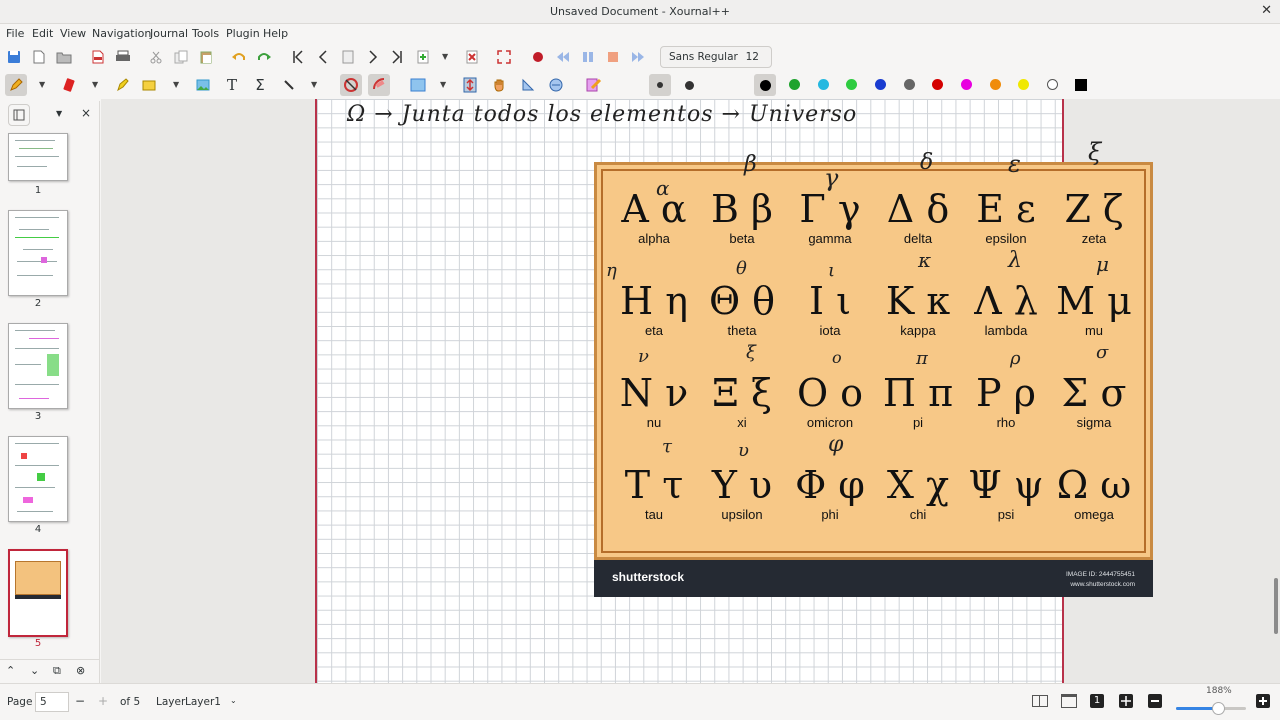 Image resolution: width=1280 pixels, height=720 pixels. What do you see at coordinates (15, 33) in the screenshot?
I see `menu-file: File` at bounding box center [15, 33].